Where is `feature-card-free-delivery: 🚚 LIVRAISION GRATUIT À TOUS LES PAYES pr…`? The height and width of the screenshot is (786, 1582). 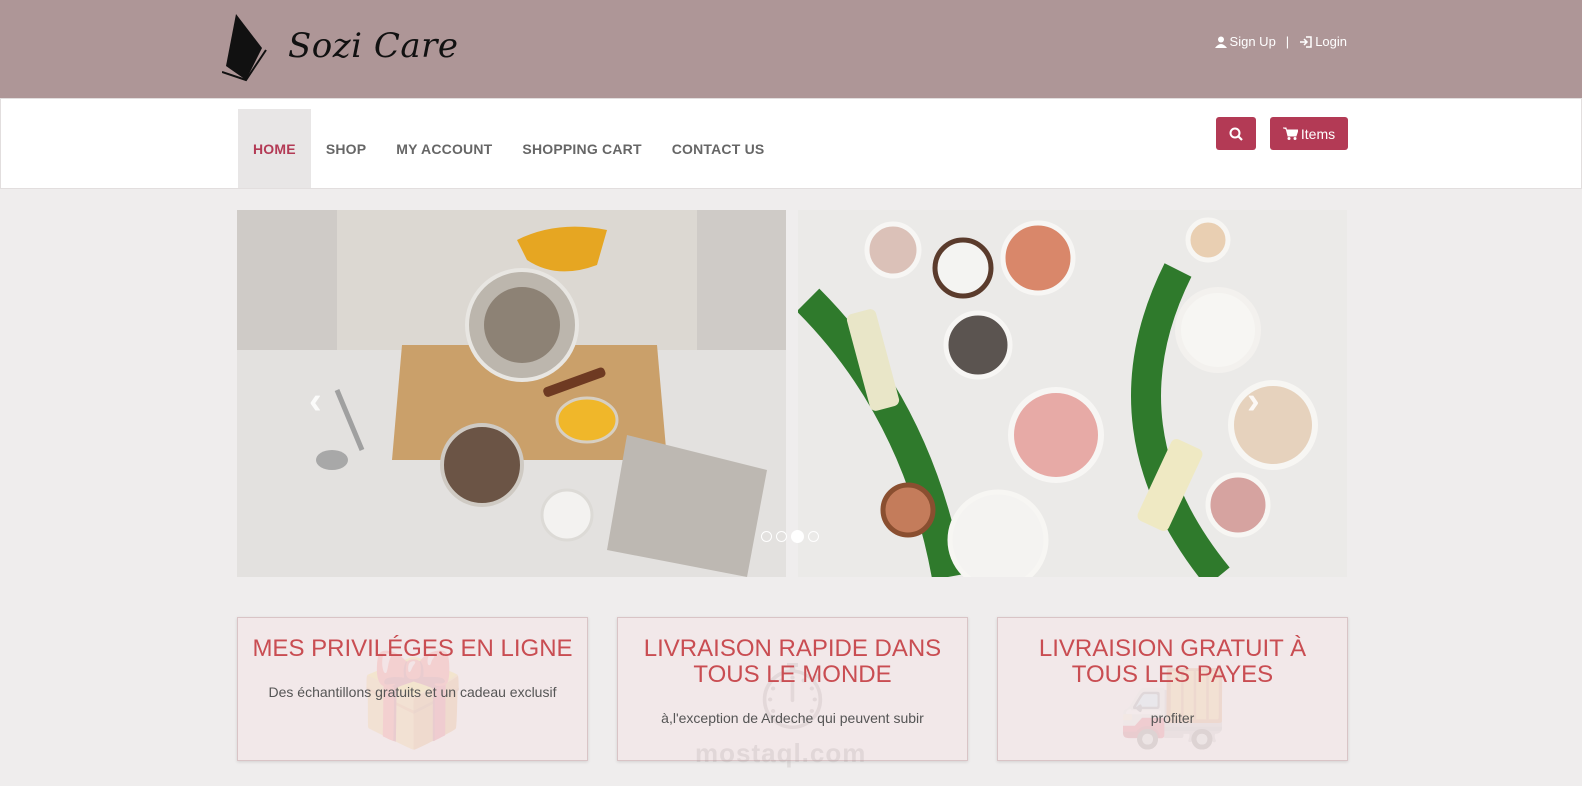 feature-card-free-delivery: 🚚 LIVRAISION GRATUIT À TOUS LES PAYES pr… is located at coordinates (1172, 689).